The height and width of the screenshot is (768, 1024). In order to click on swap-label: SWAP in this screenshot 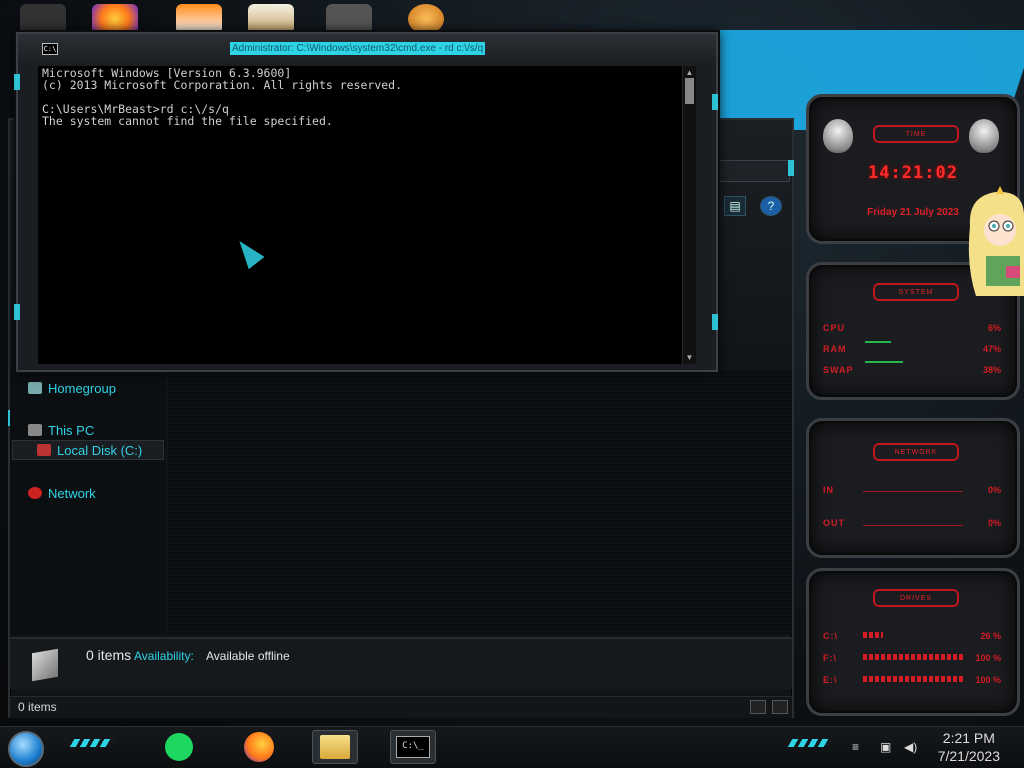, I will do `click(838, 370)`.